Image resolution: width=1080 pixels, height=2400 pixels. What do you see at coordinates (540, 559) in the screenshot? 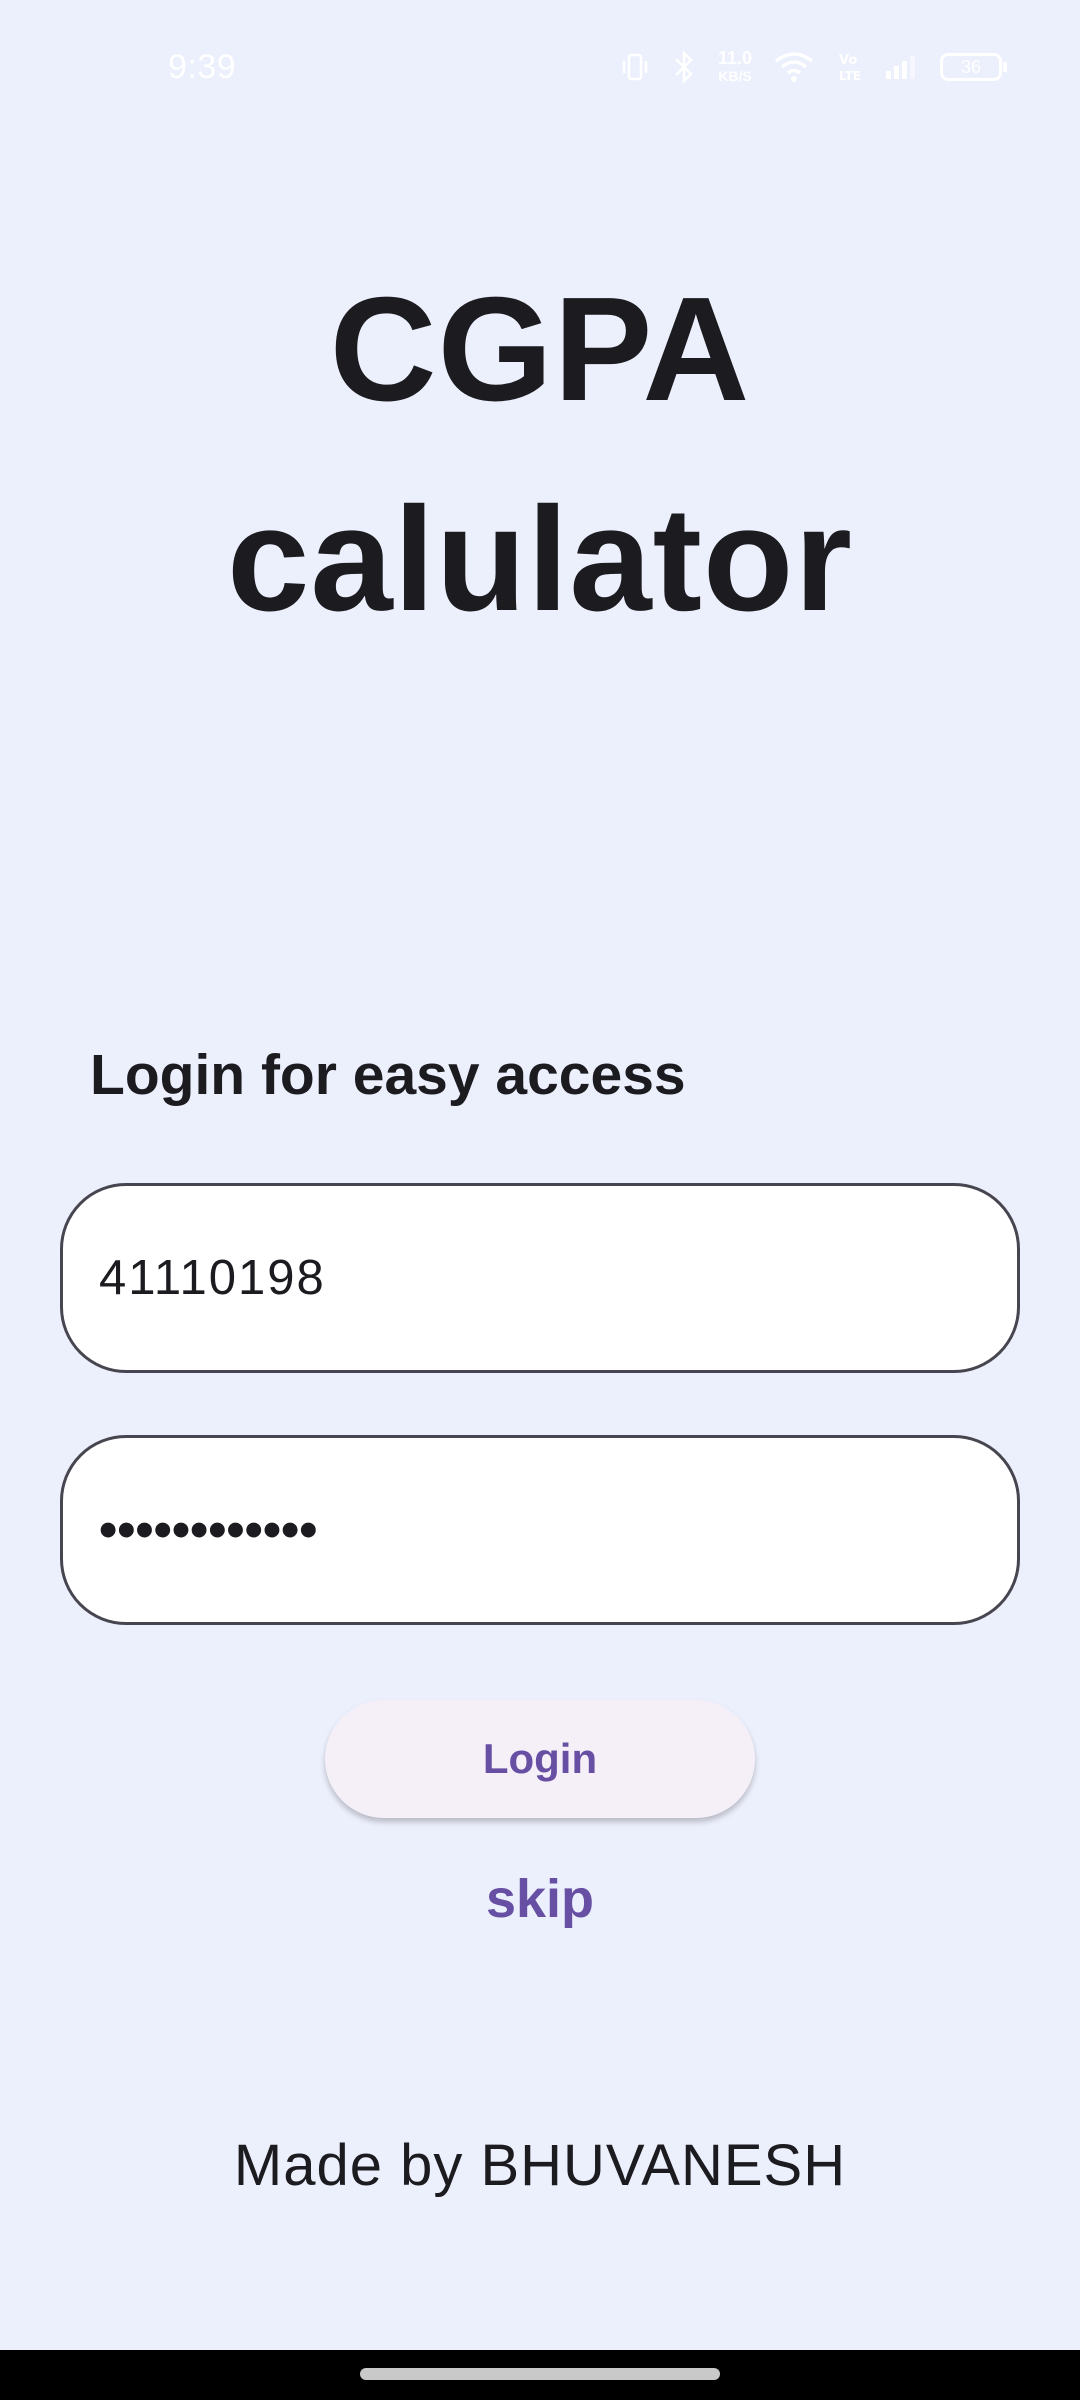
I see `app-title-line2: calulator` at bounding box center [540, 559].